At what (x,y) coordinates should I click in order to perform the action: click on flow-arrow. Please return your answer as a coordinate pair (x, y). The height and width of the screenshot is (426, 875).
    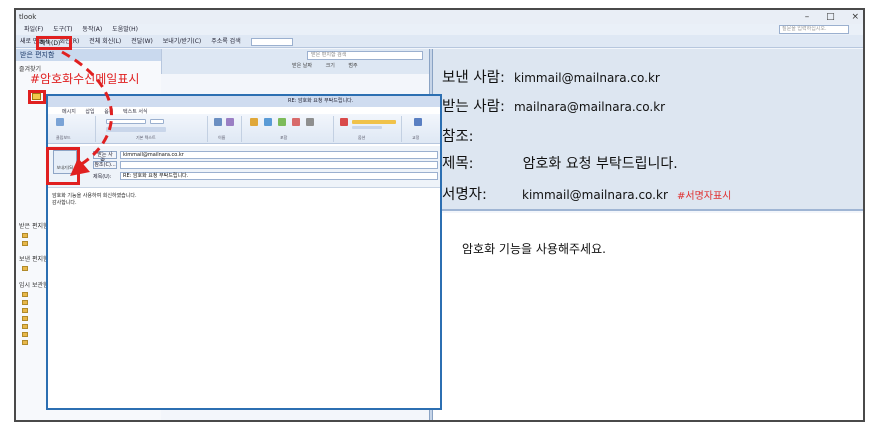
    Looking at the image, I should click on (87, 113).